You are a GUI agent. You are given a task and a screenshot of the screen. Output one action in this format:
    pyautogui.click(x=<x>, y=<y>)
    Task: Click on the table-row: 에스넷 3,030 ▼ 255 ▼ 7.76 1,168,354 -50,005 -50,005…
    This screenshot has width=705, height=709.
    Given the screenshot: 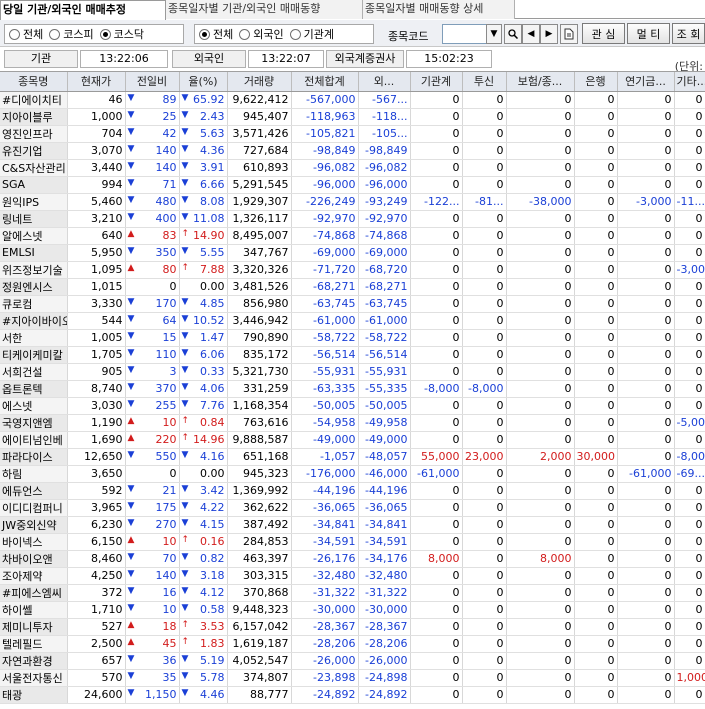 What is the action you would take?
    pyautogui.click(x=352, y=406)
    